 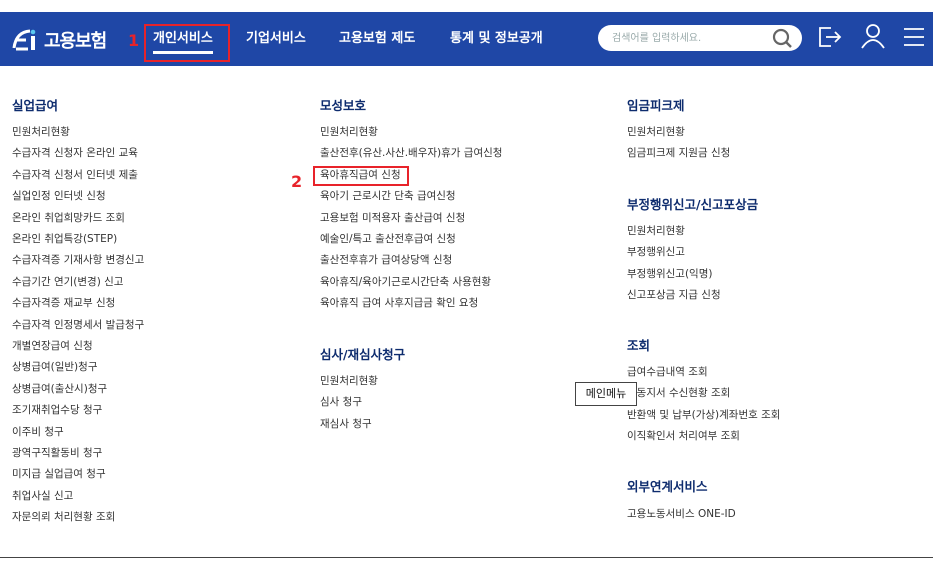 I want to click on menu-item: 이주비 청구, so click(x=38, y=432).